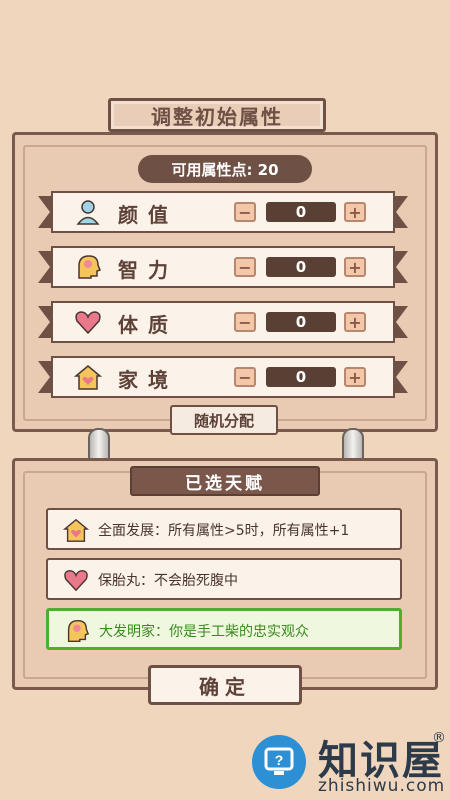 This screenshot has width=450, height=800. What do you see at coordinates (223, 212) in the screenshot?
I see `attribute-row-appearance: 颜值 − 0 +` at bounding box center [223, 212].